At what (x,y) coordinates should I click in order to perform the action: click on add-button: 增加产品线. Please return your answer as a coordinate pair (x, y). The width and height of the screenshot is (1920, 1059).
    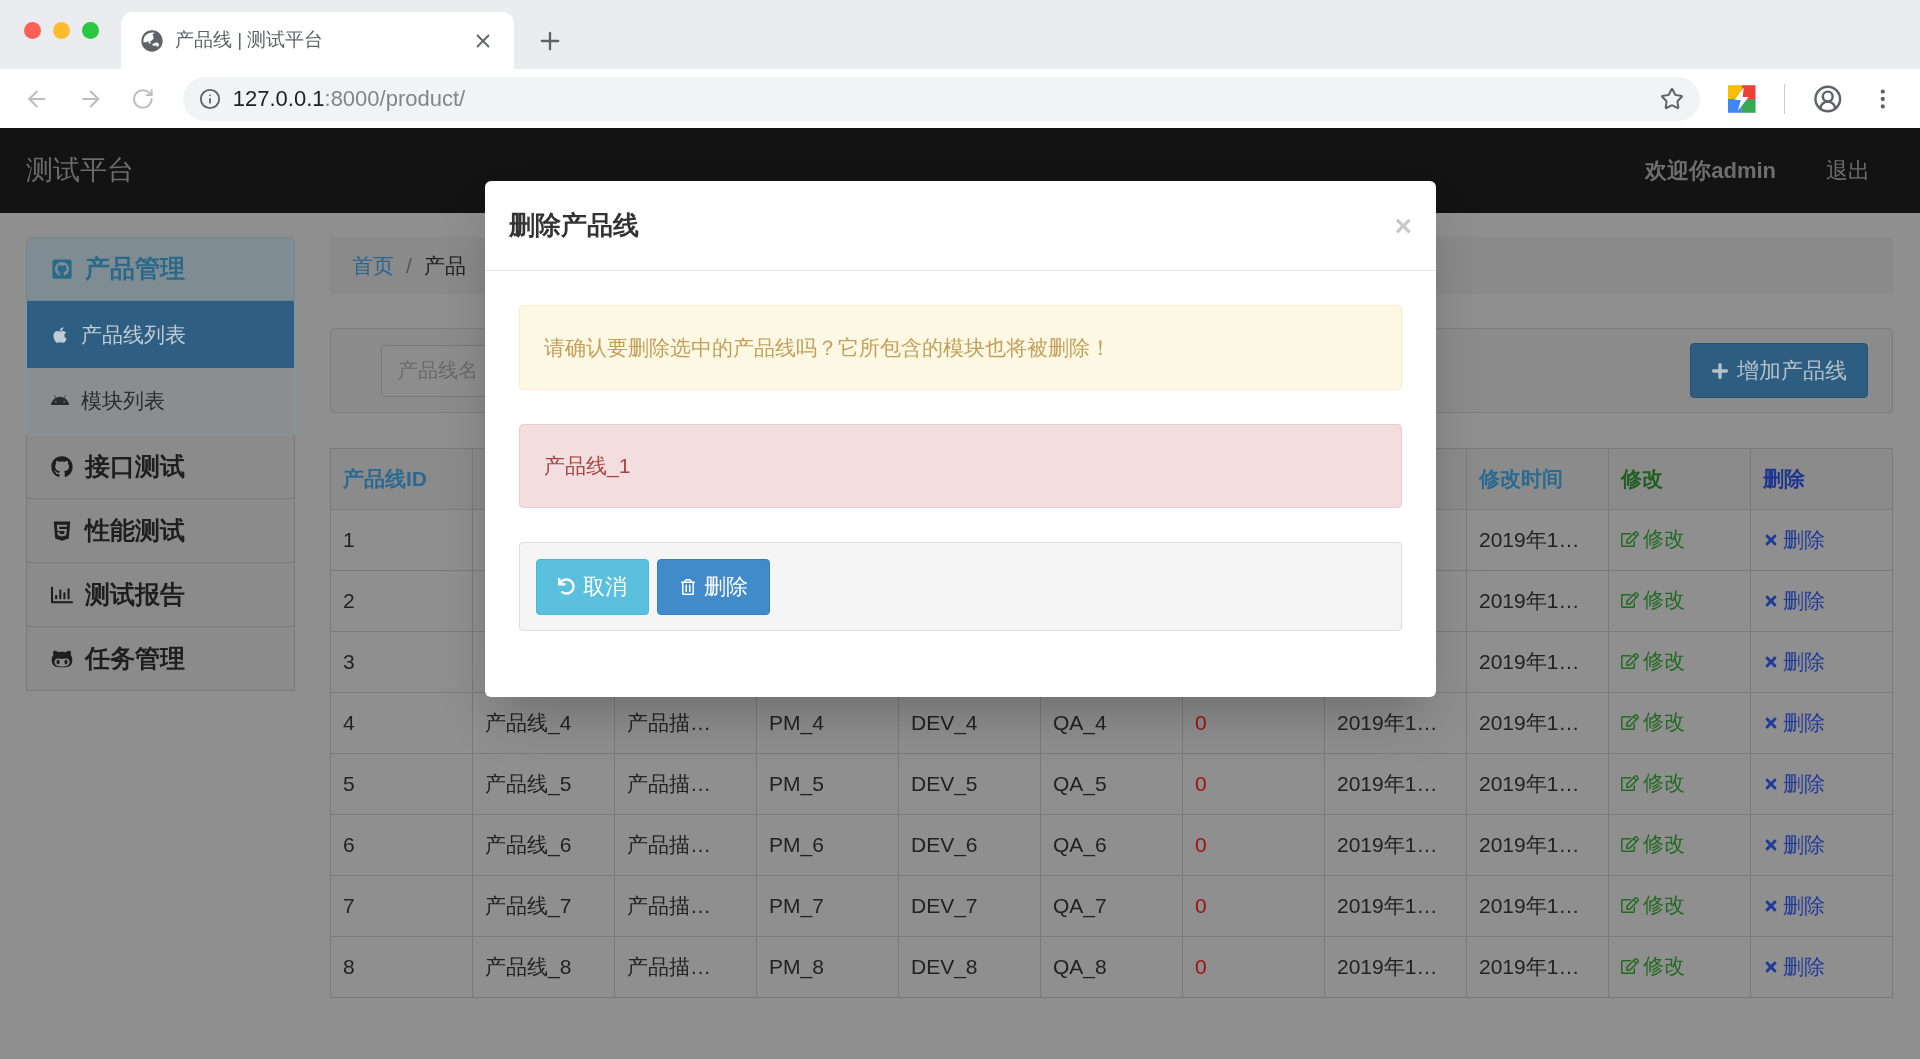
    Looking at the image, I should click on (1779, 370).